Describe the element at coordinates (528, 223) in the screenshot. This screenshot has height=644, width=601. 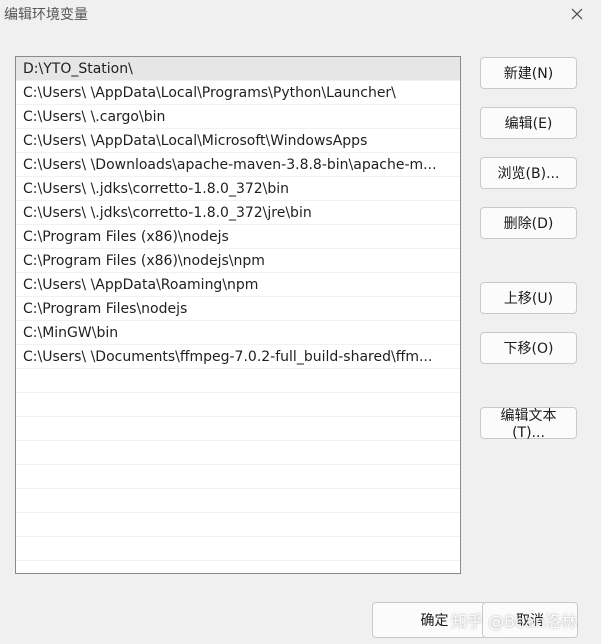
I see `delete-button: 删除(D)` at that location.